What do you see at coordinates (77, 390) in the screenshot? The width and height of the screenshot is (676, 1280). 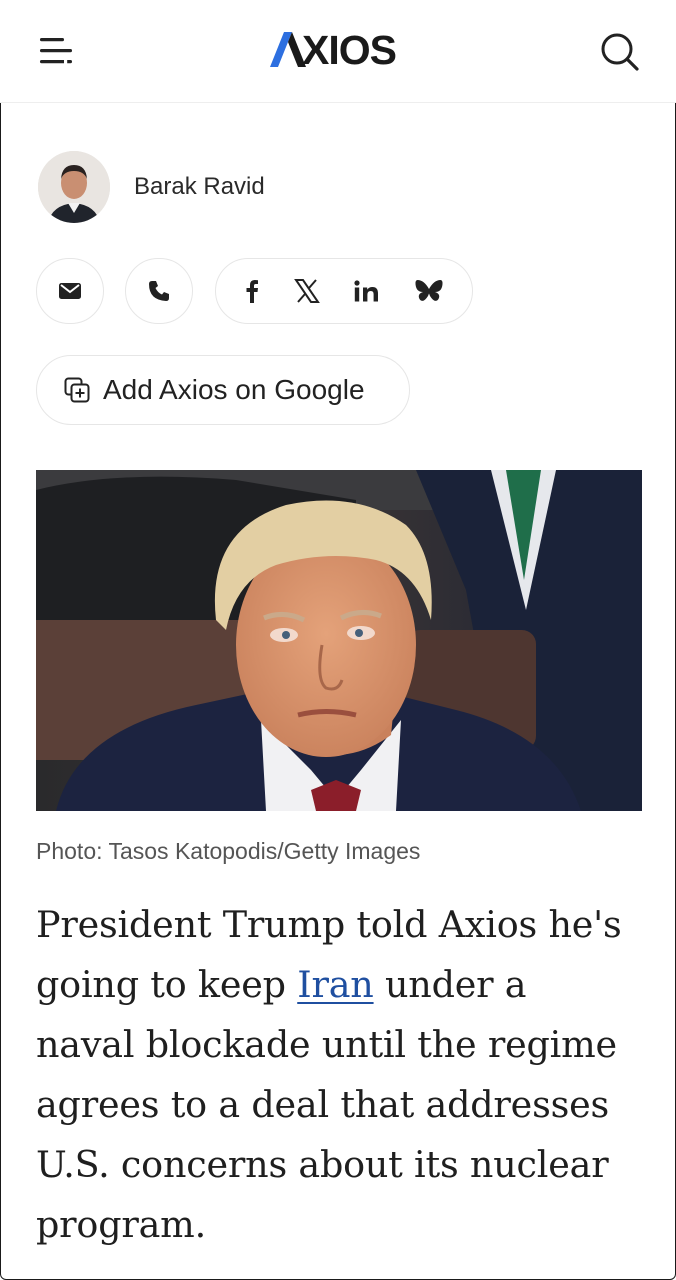 I see `add-source-icon` at bounding box center [77, 390].